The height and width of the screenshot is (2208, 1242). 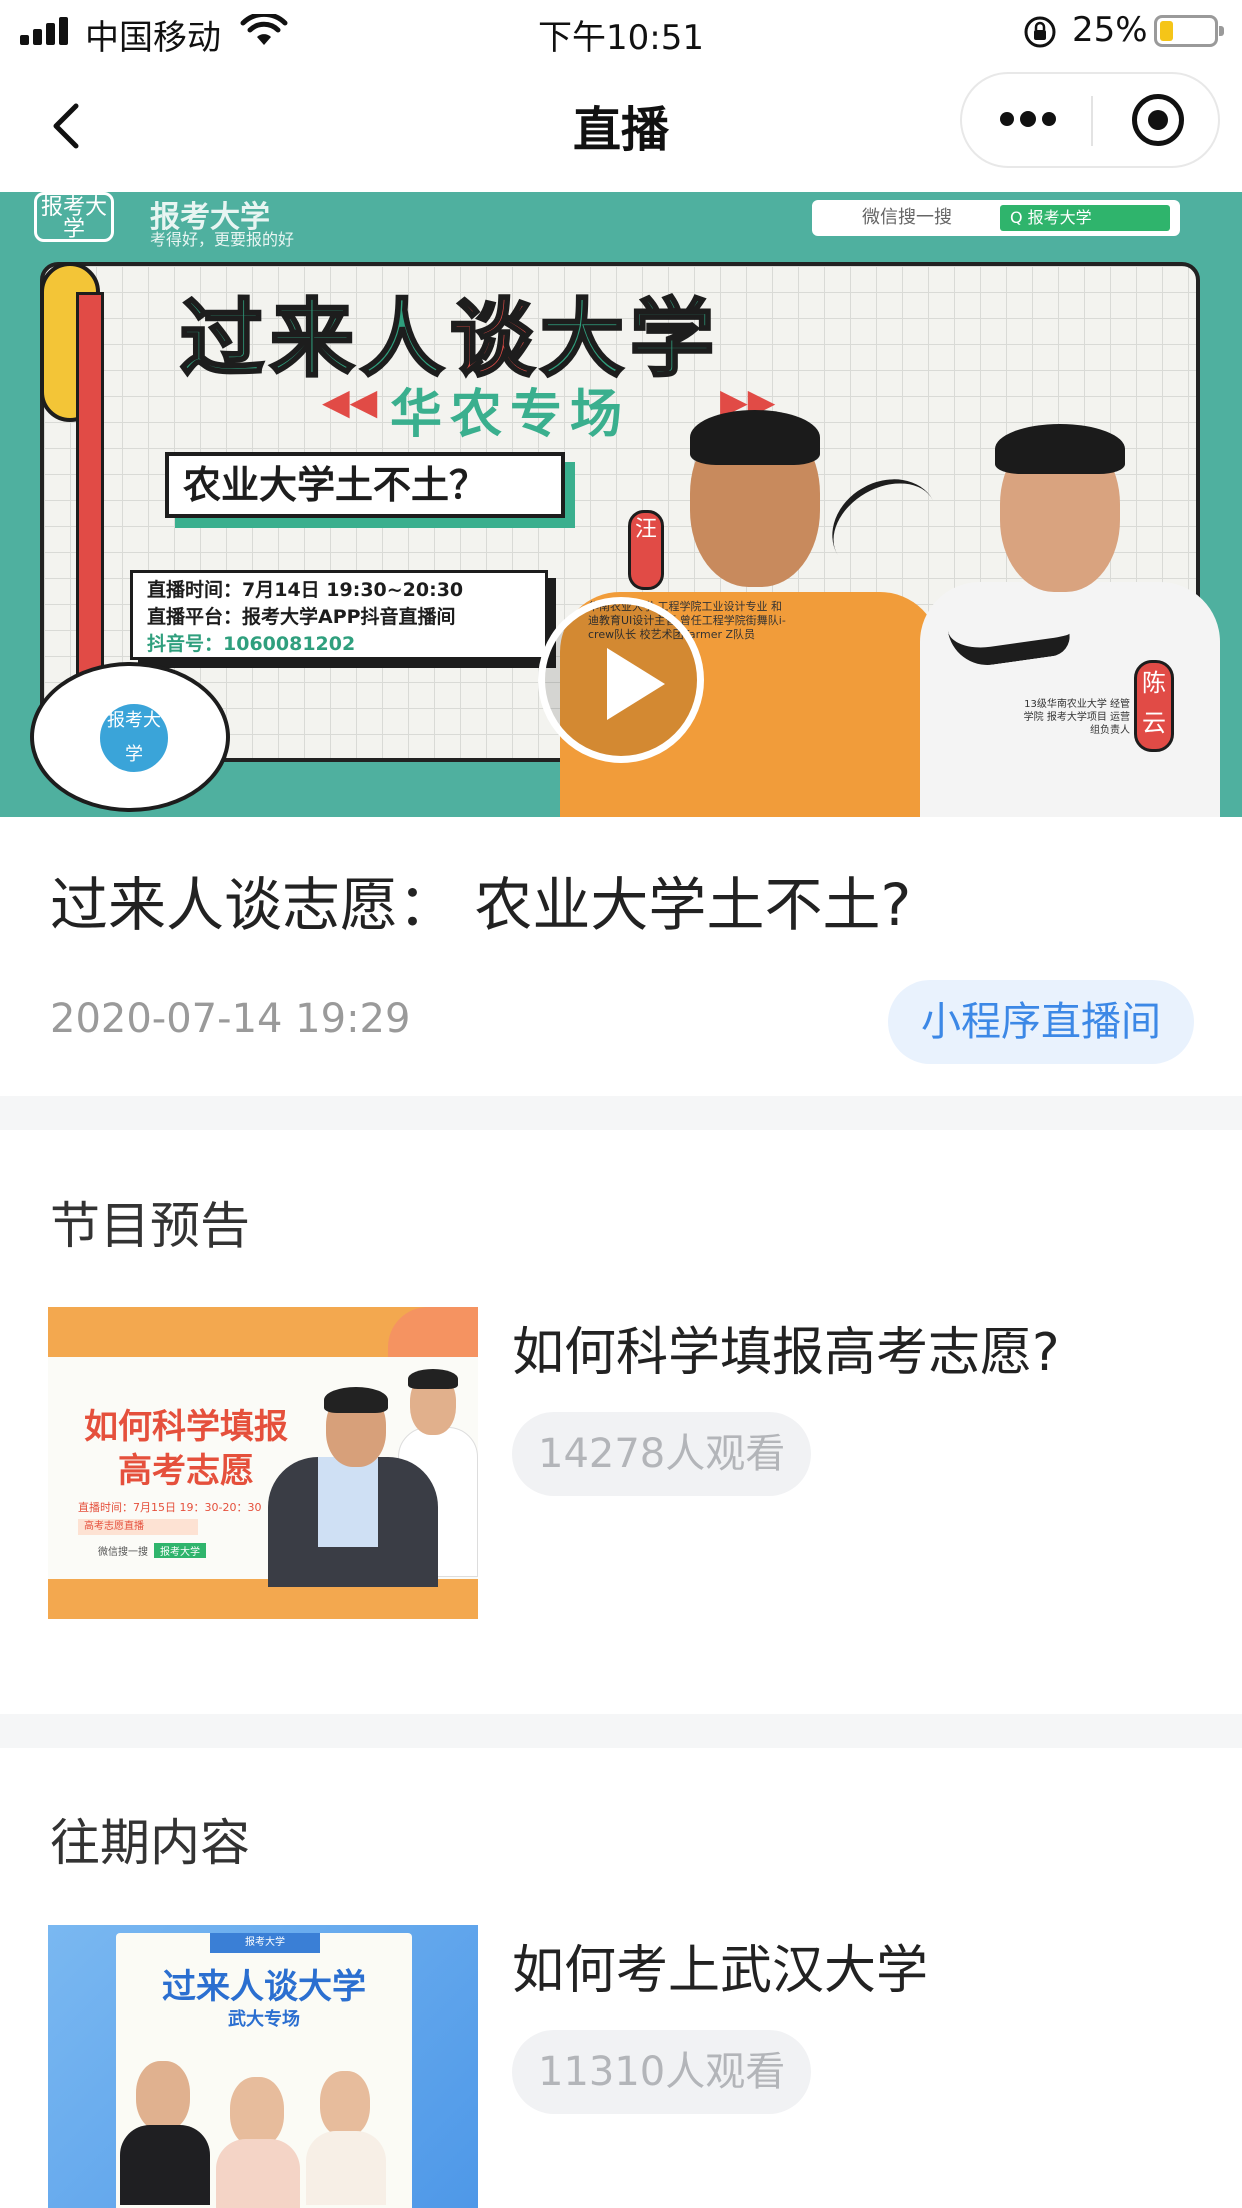 What do you see at coordinates (150, 1226) in the screenshot?
I see `preview-section-title: 节目预告` at bounding box center [150, 1226].